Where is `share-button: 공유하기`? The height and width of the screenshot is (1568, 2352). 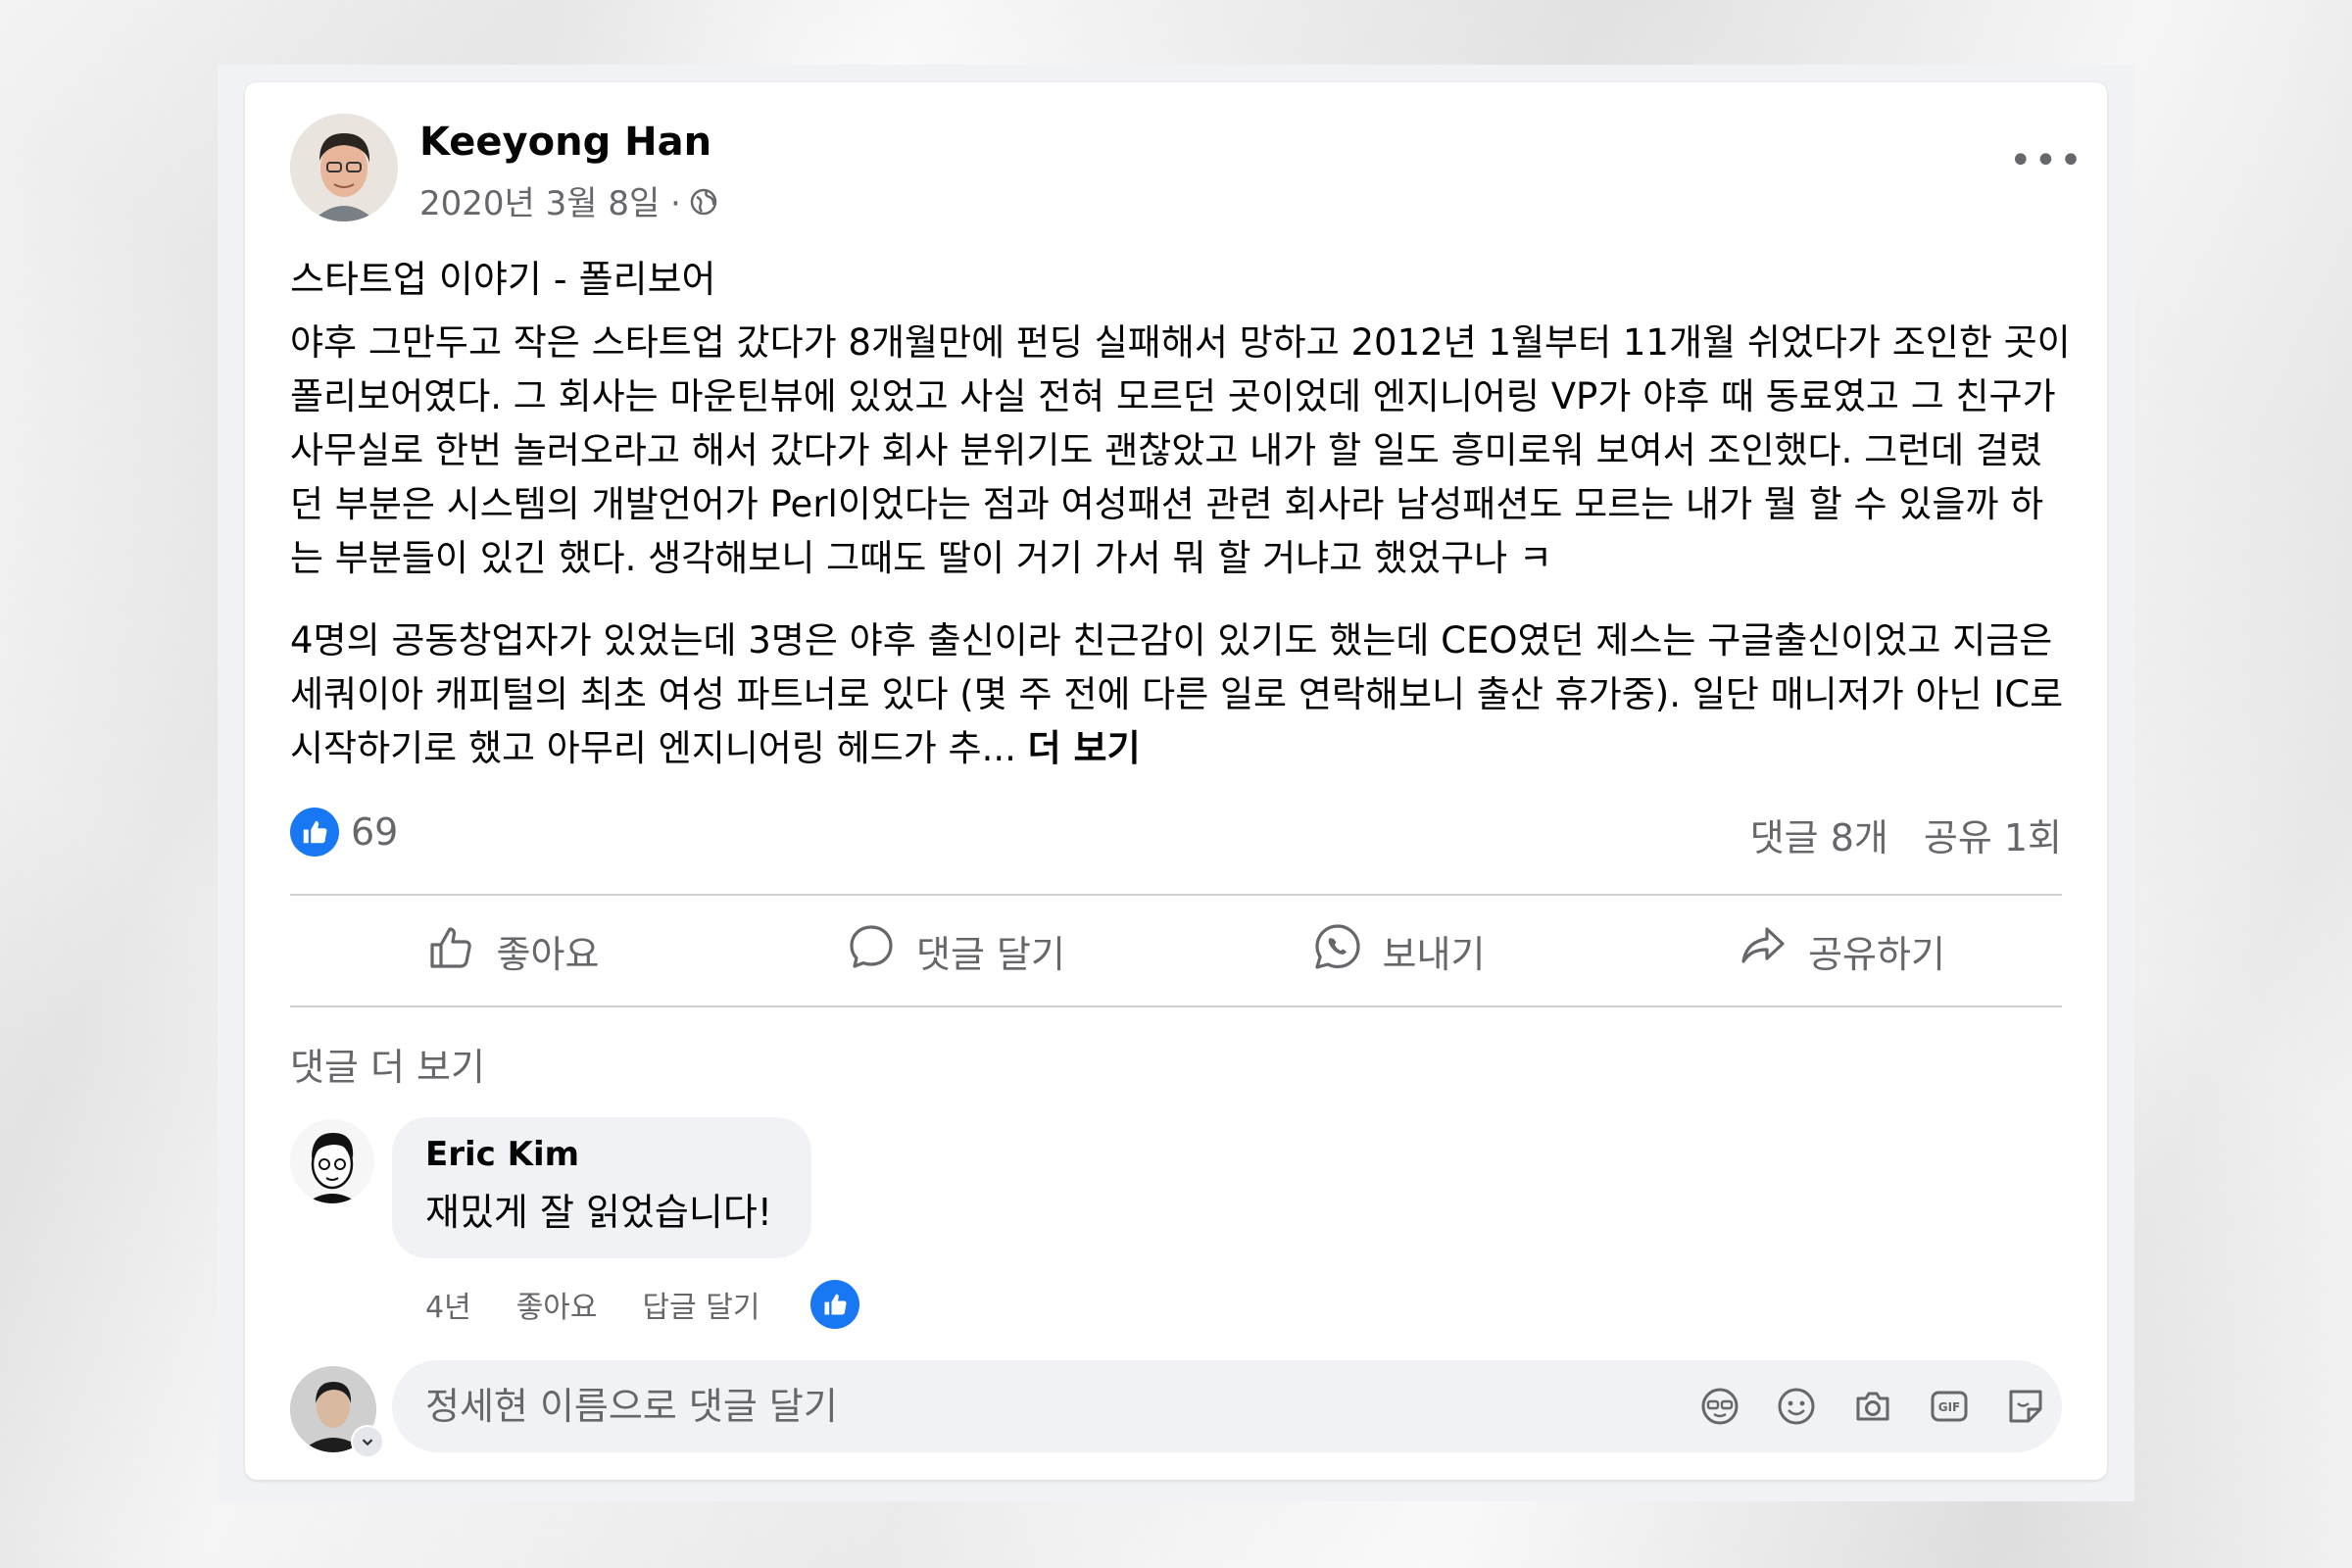
share-button: 공유하기 is located at coordinates (1840, 951).